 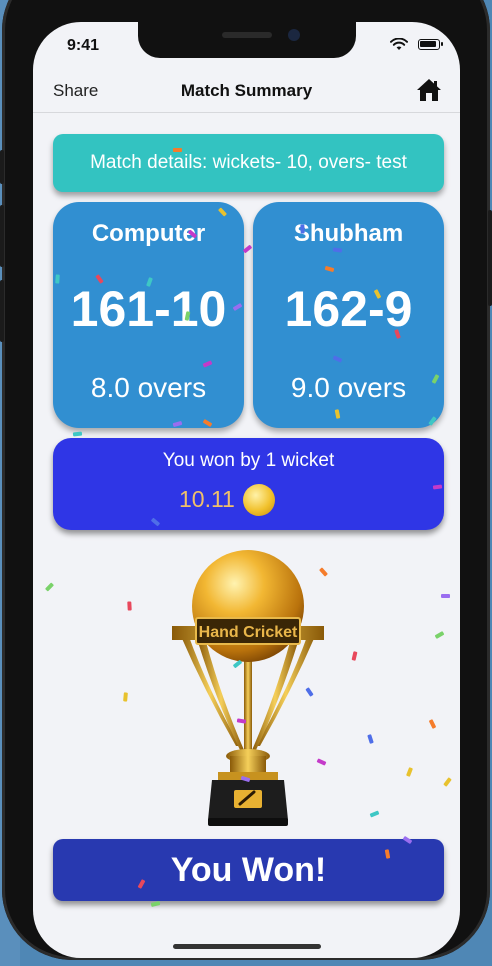 I want to click on score-card-player: Shubham 162-9 9.0 overs, so click(x=348, y=315).